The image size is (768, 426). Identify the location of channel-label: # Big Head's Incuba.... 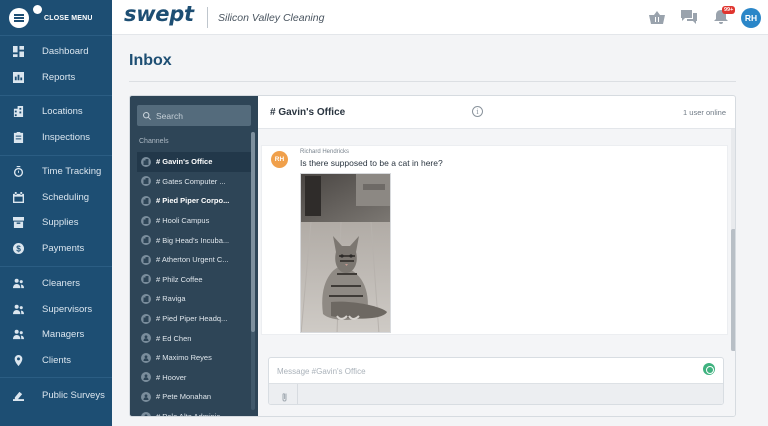
(193, 240).